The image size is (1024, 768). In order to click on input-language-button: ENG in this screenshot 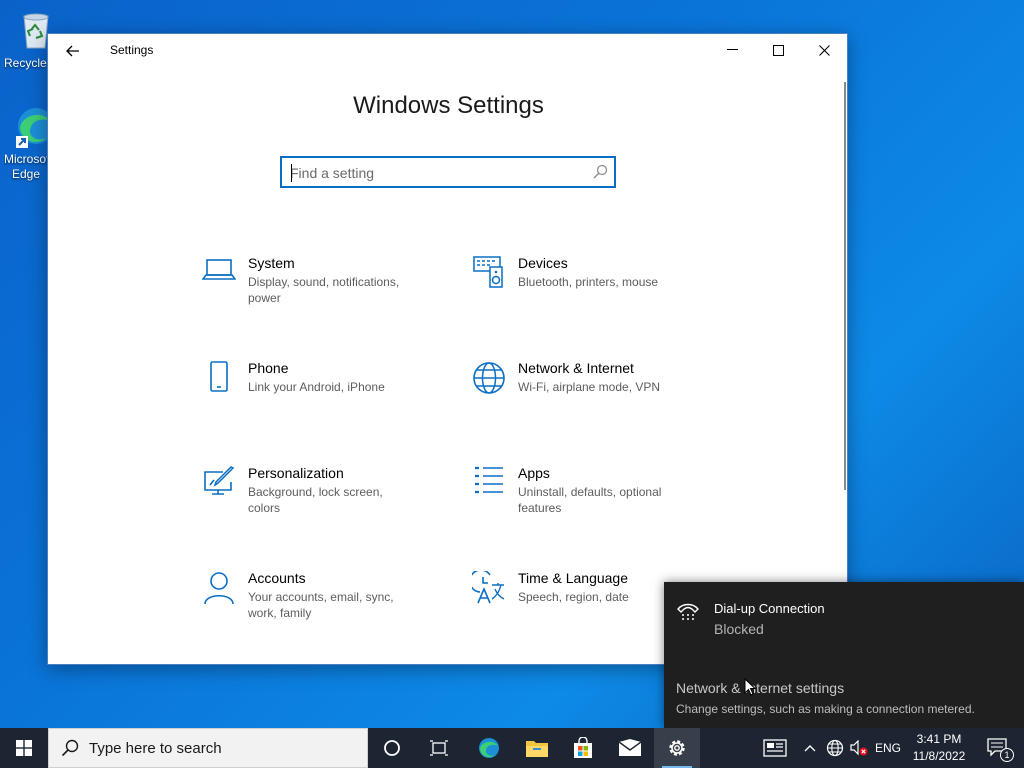, I will do `click(888, 748)`.